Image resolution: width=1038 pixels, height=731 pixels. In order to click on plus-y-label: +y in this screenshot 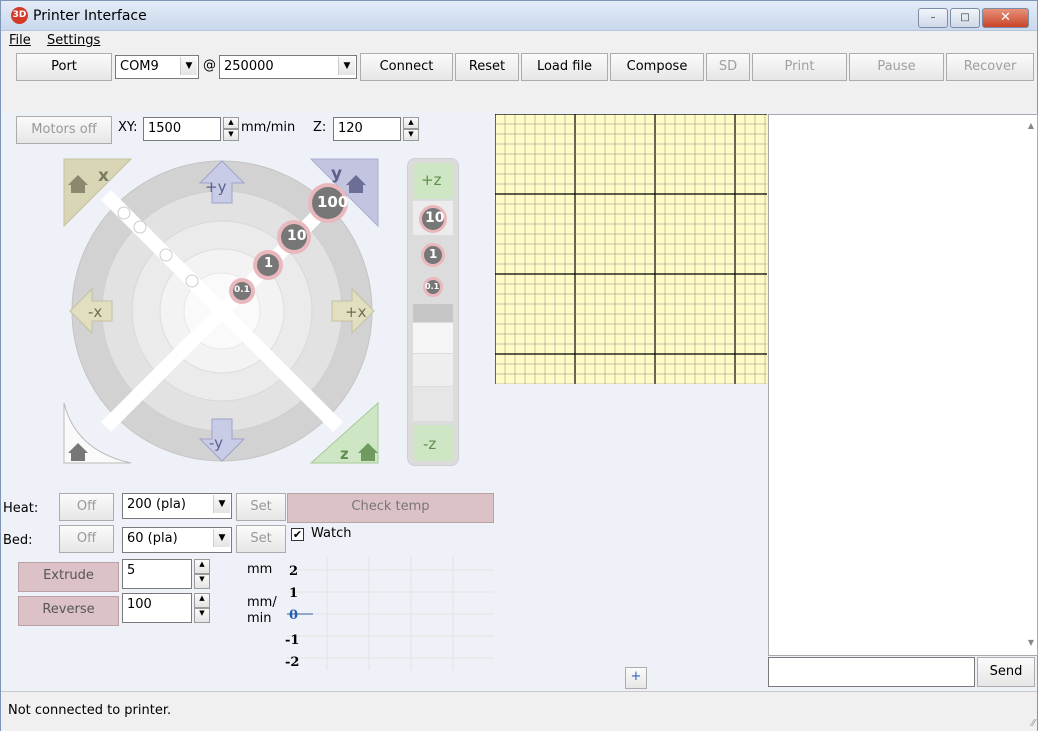, I will do `click(216, 187)`.